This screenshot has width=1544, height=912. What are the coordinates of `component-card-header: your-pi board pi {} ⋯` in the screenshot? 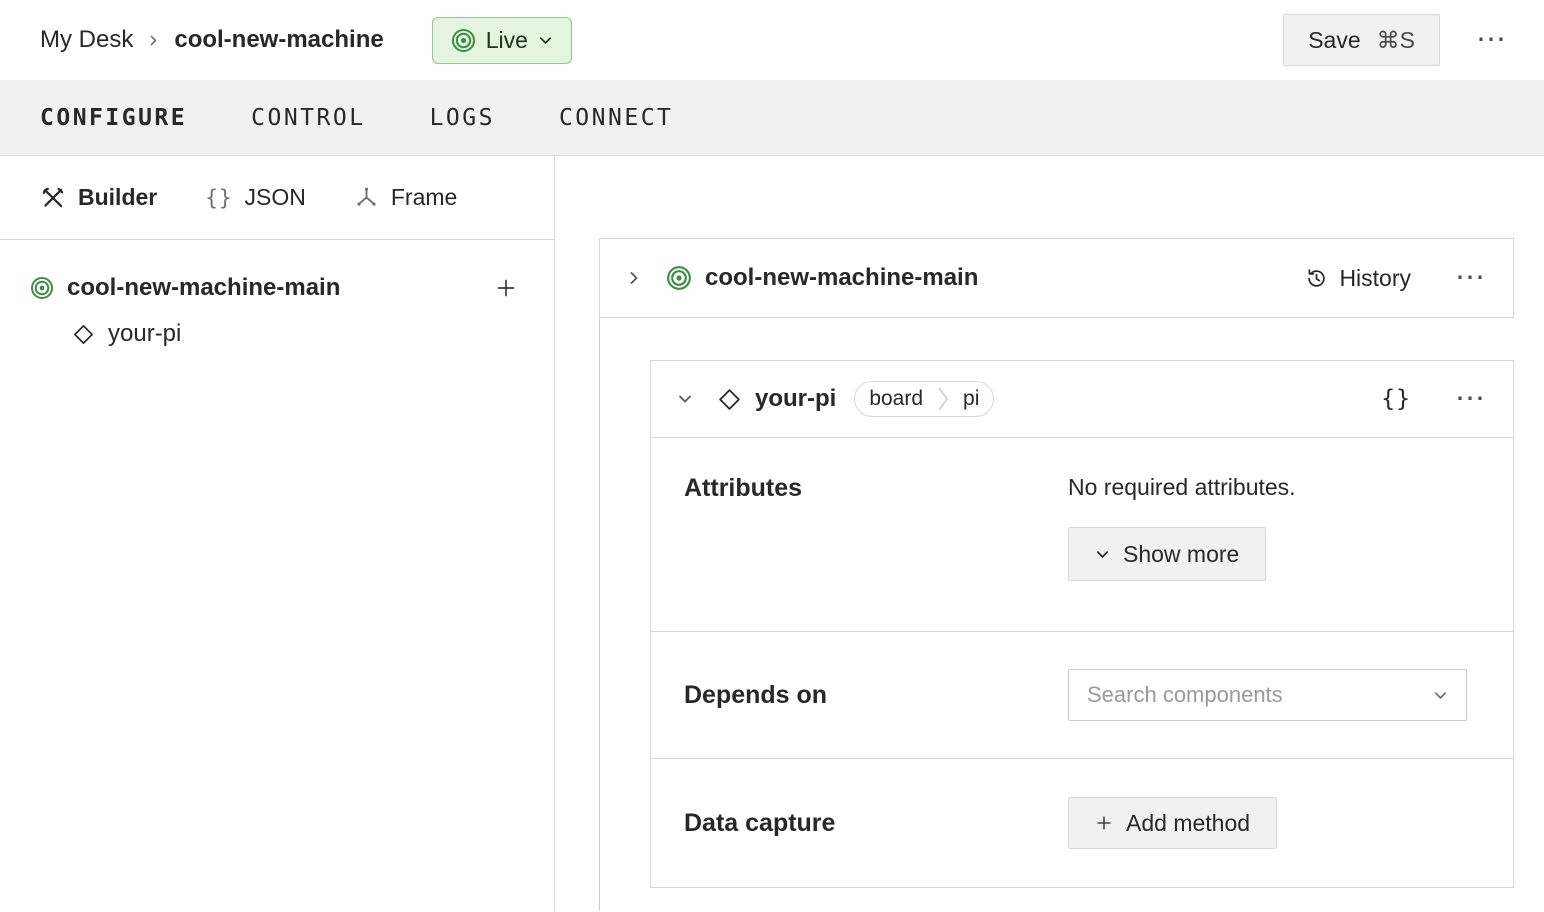 It's located at (1082, 399).